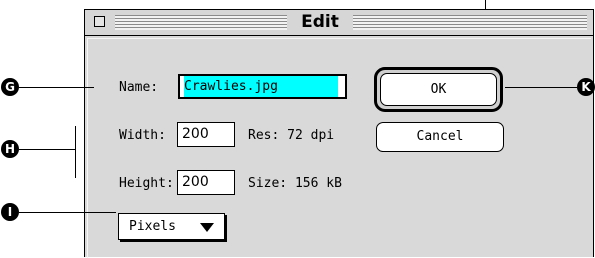  Describe the element at coordinates (206, 134) in the screenshot. I see `width-field: 200` at that location.